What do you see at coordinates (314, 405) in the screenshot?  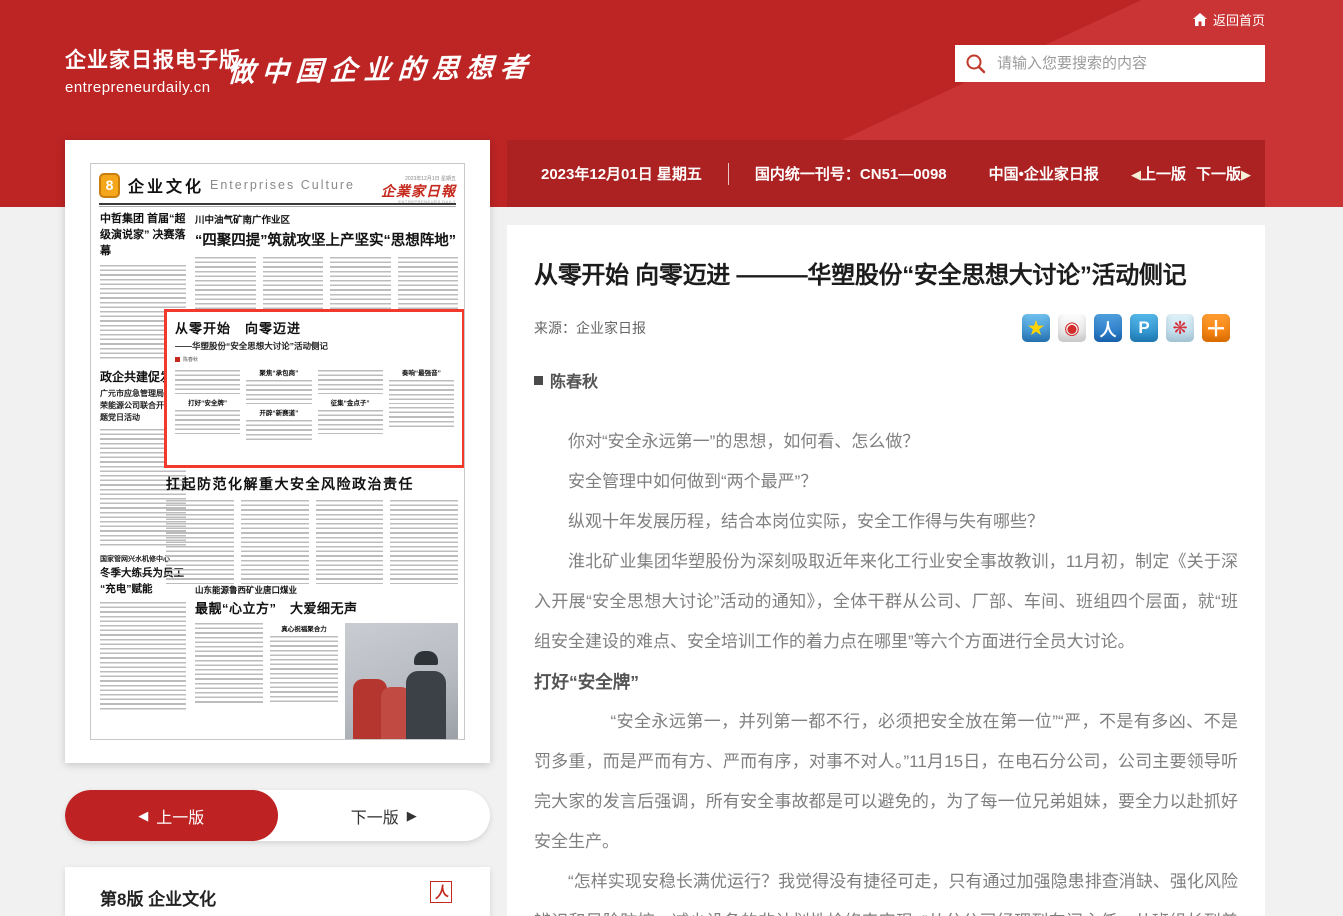 I see `feature-columns: 打好“安全牌” 聚焦“承包商” 开辟“新赛道” 征集“金点子” 奏响“最强音”` at bounding box center [314, 405].